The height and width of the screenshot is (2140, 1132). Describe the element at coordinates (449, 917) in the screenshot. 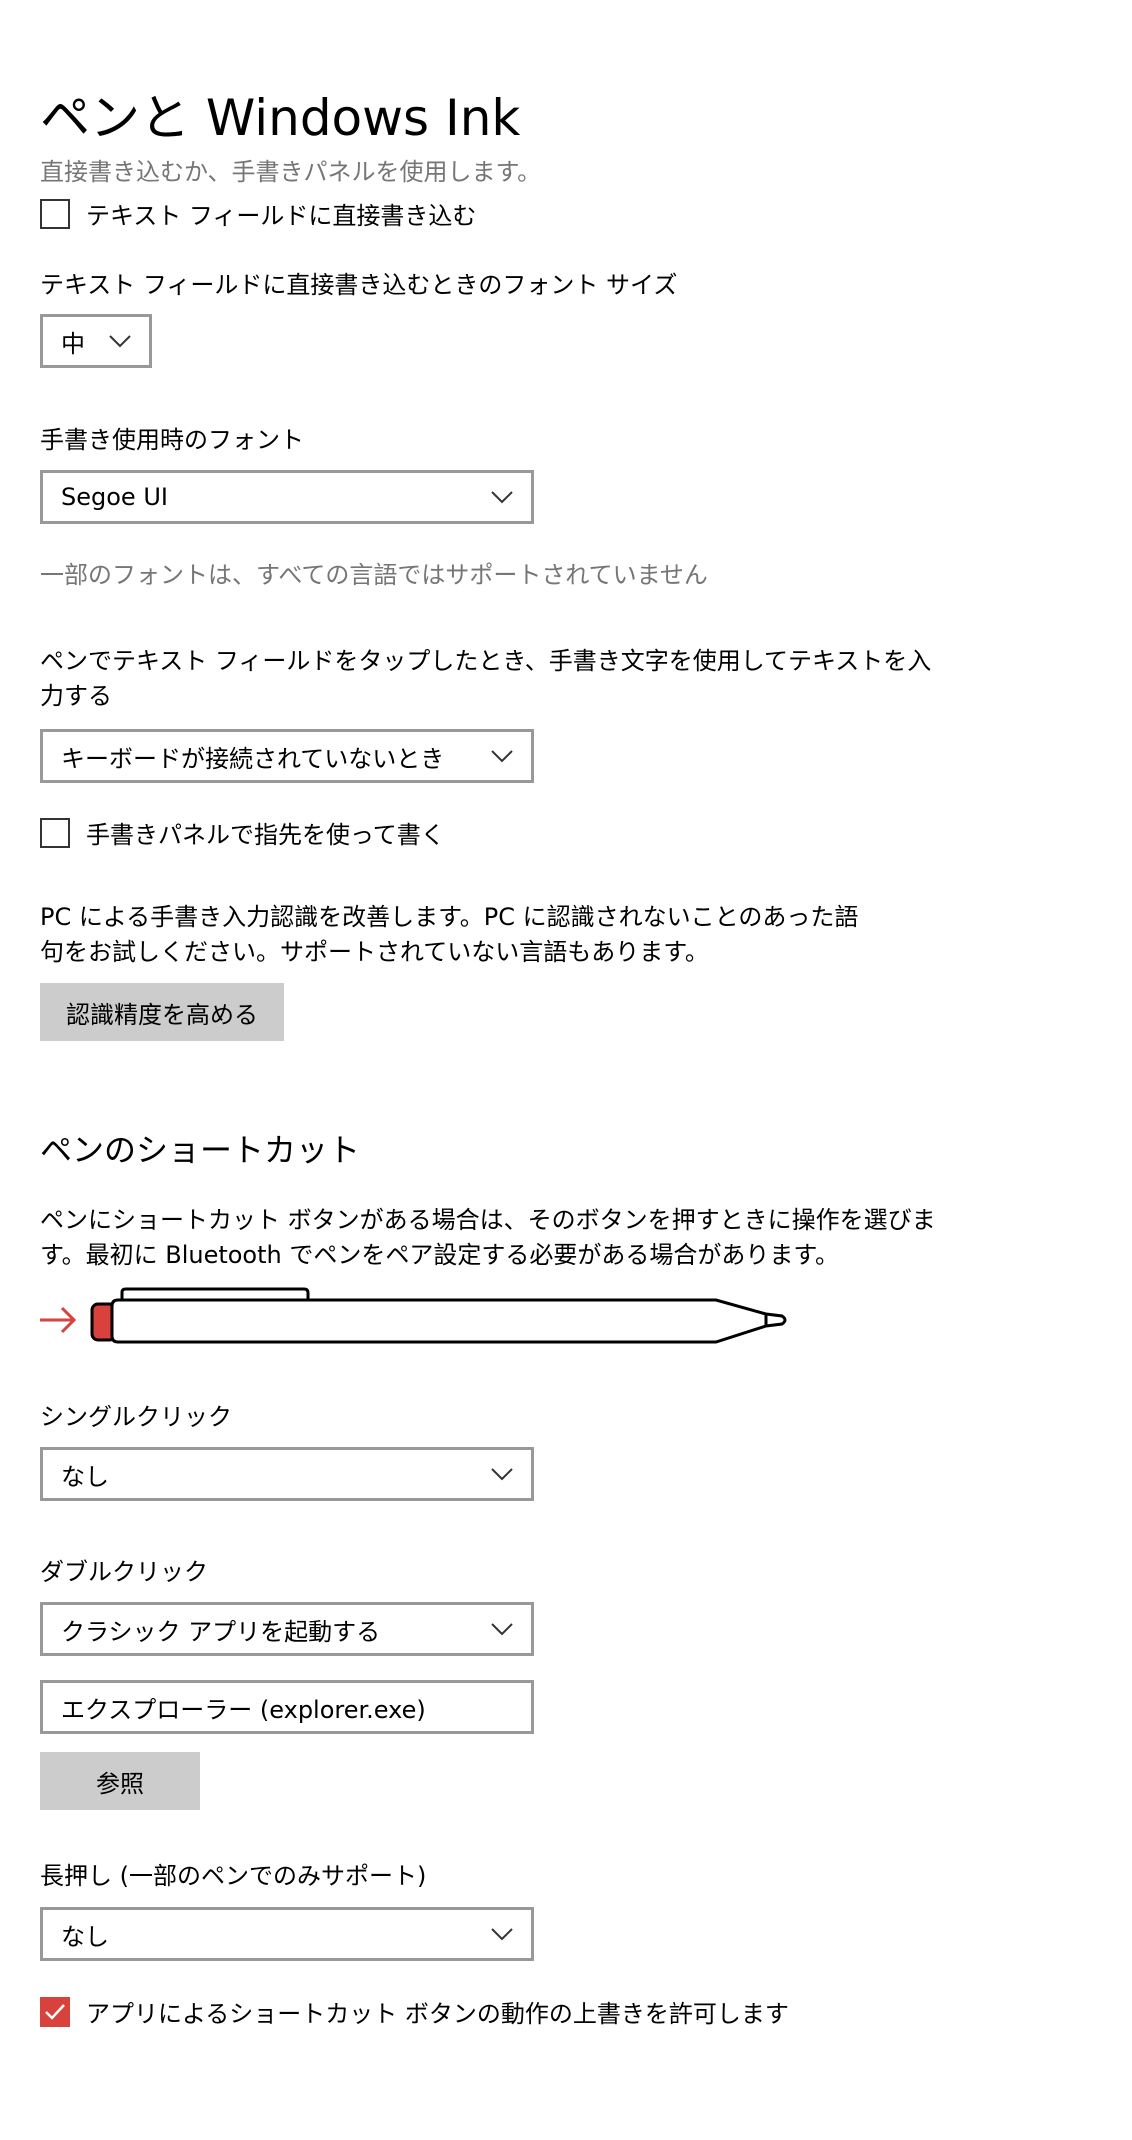

I see `recognition-description-line1: PC による手書き入力認識を改善します。PC に認識されないことのあった語` at that location.